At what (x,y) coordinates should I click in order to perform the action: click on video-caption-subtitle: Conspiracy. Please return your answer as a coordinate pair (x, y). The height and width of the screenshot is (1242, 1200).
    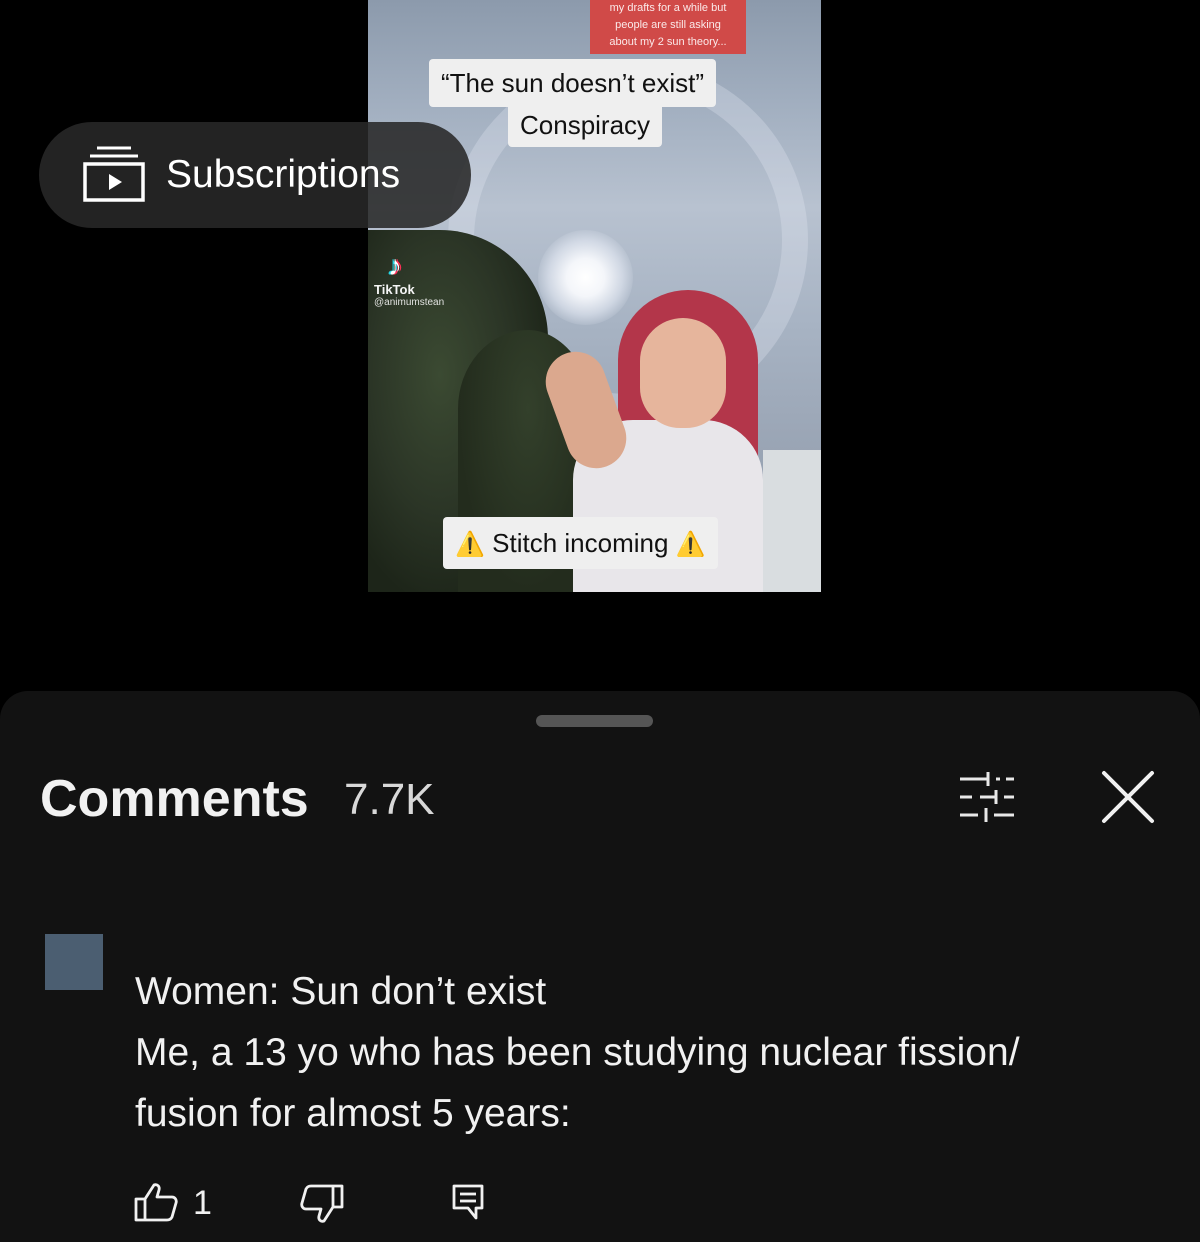
    Looking at the image, I should click on (585, 125).